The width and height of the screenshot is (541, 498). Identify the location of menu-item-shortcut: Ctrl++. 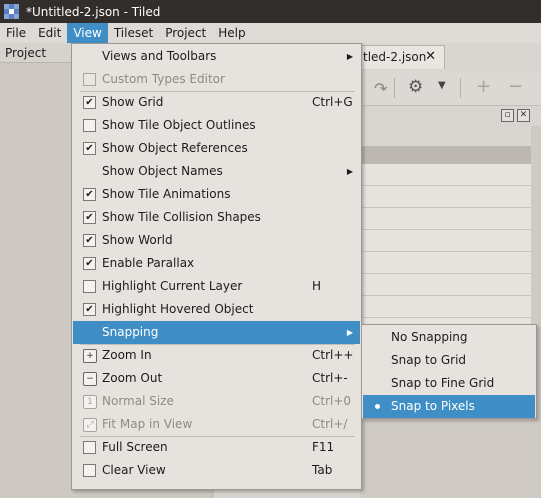
(333, 355).